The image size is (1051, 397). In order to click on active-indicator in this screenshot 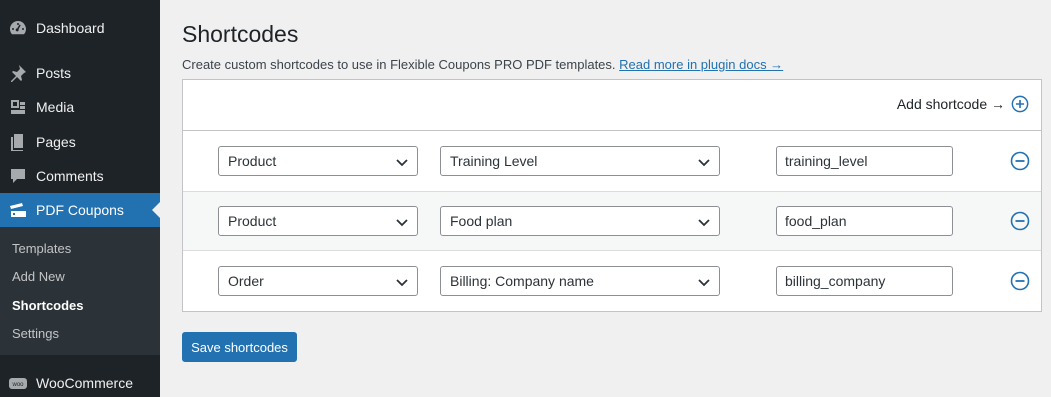, I will do `click(156, 210)`.